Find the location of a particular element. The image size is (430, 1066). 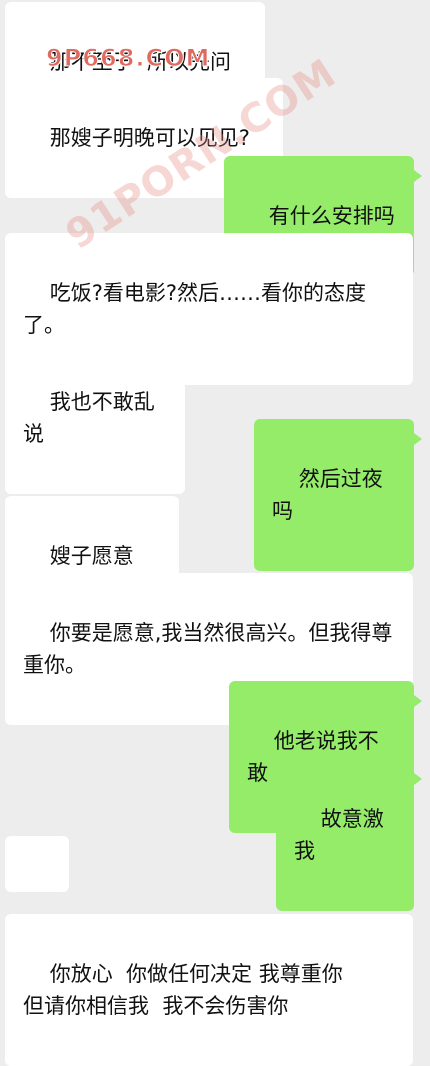

message-bubble-incoming is located at coordinates (37, 890).